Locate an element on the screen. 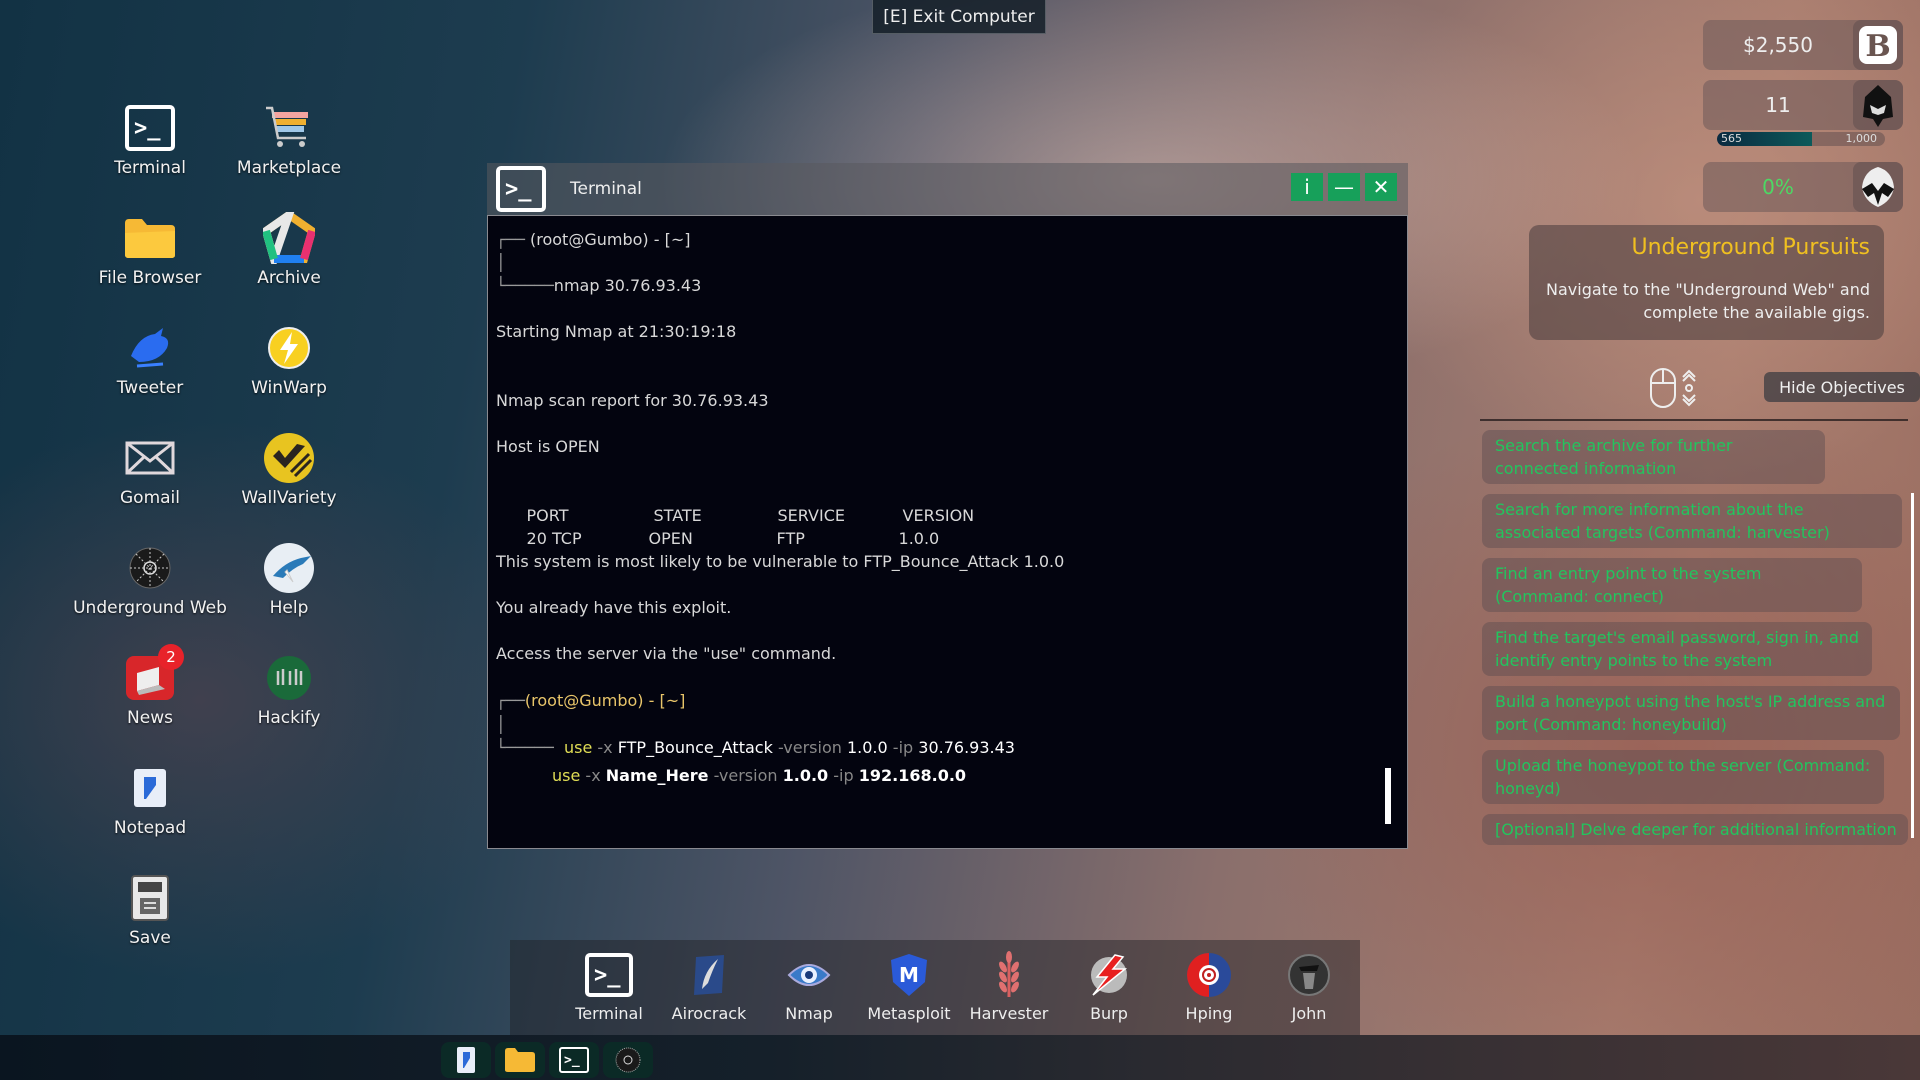  desktop-icon-file-browser: File Browser is located at coordinates (150, 260).